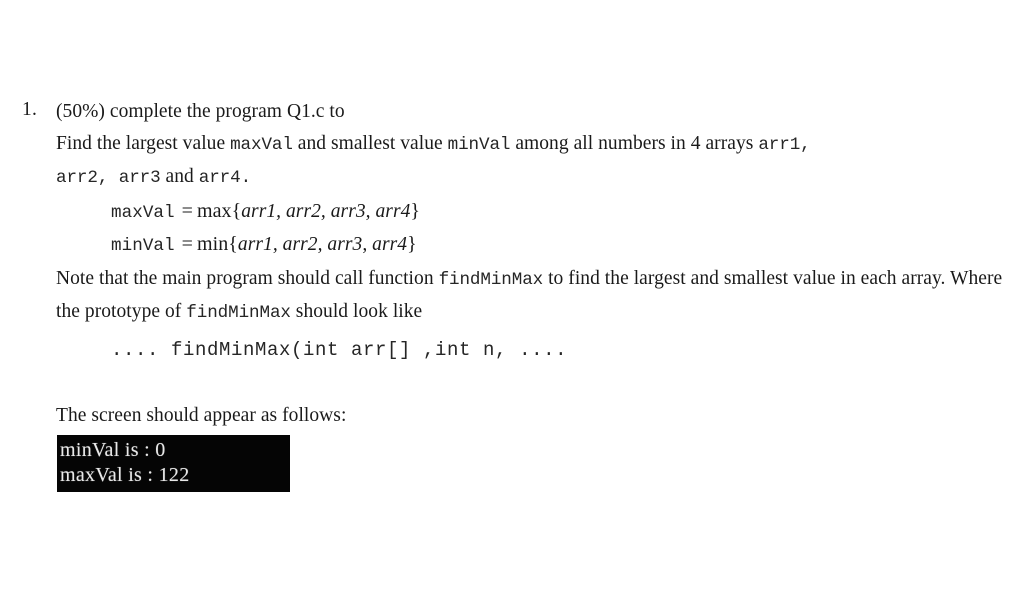 The width and height of the screenshot is (1027, 599). I want to click on note-text-c: should look like, so click(356, 311).